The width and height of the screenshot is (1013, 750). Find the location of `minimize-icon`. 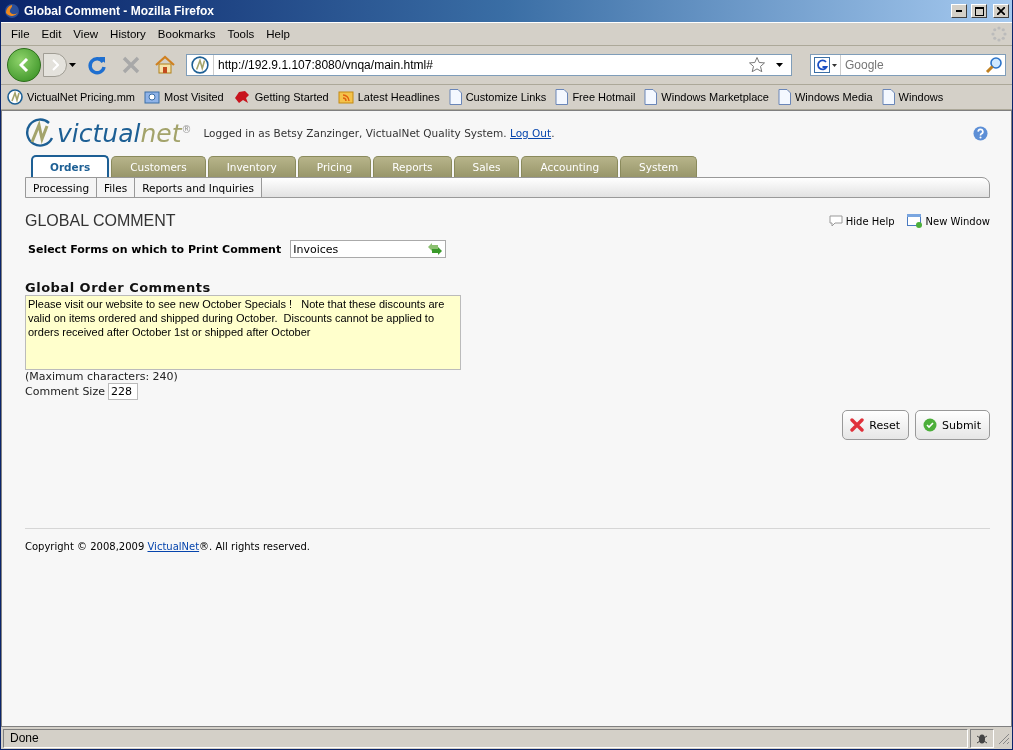

minimize-icon is located at coordinates (959, 11).